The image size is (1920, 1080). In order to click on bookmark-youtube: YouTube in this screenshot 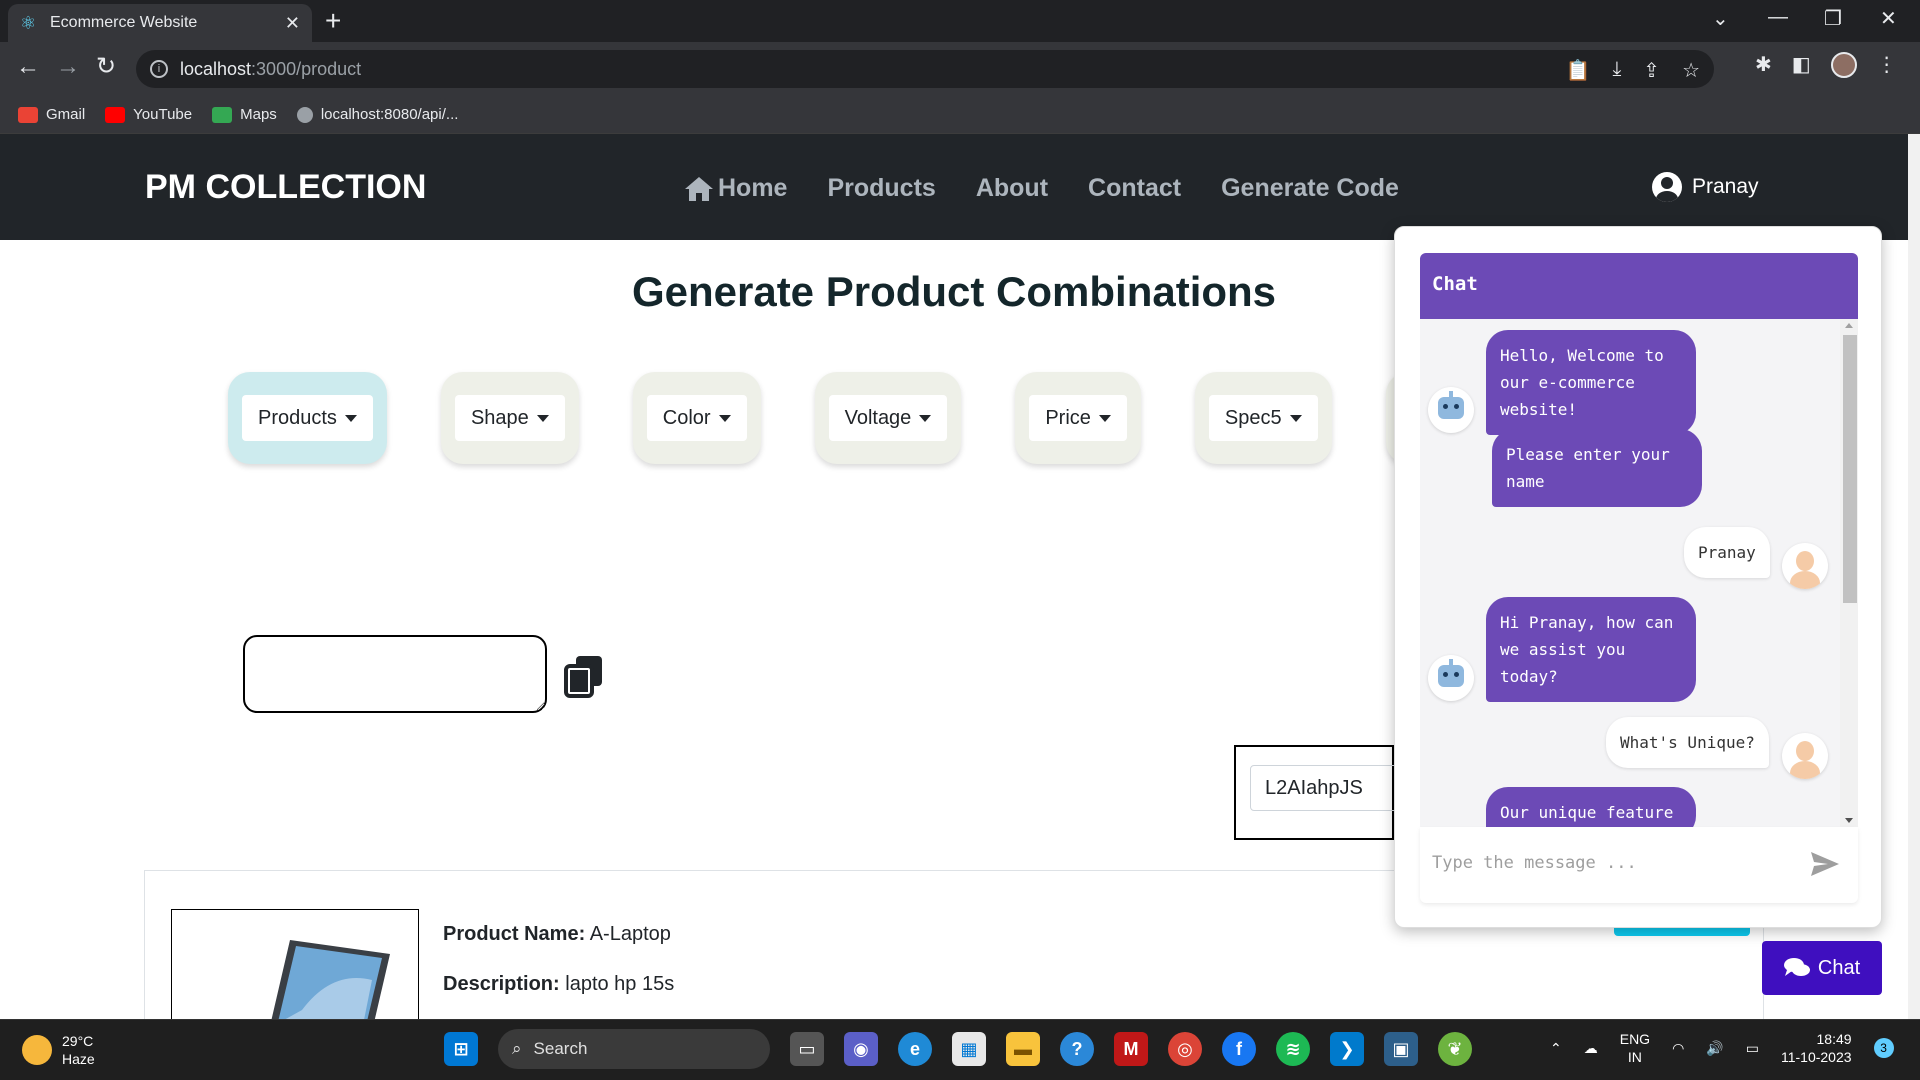, I will do `click(148, 114)`.